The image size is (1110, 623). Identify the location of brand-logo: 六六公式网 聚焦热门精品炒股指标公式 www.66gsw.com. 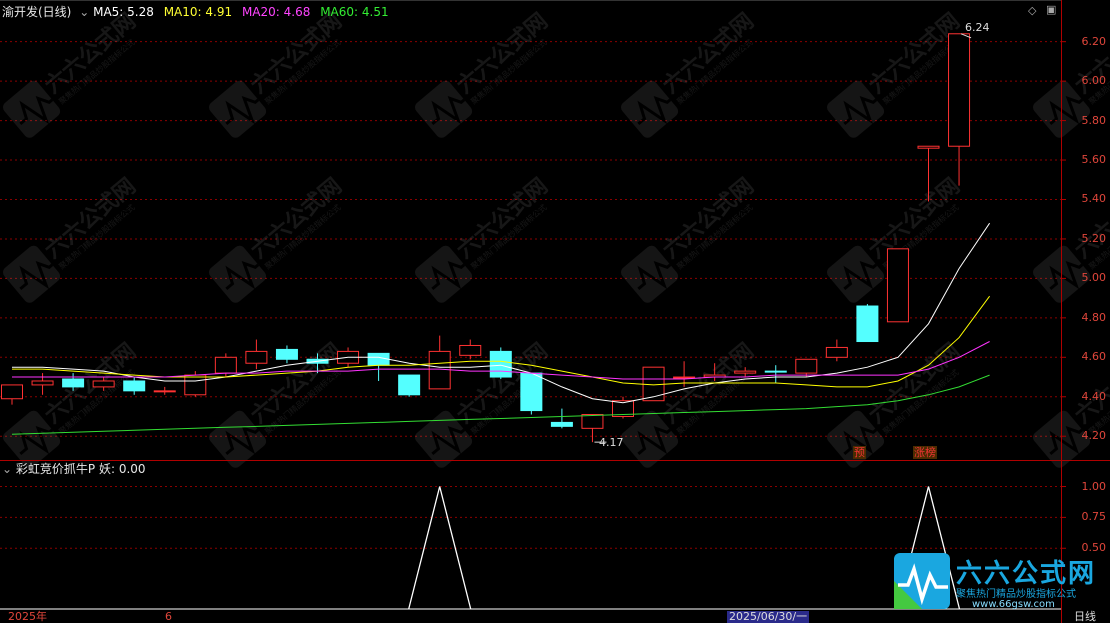
(1001, 582).